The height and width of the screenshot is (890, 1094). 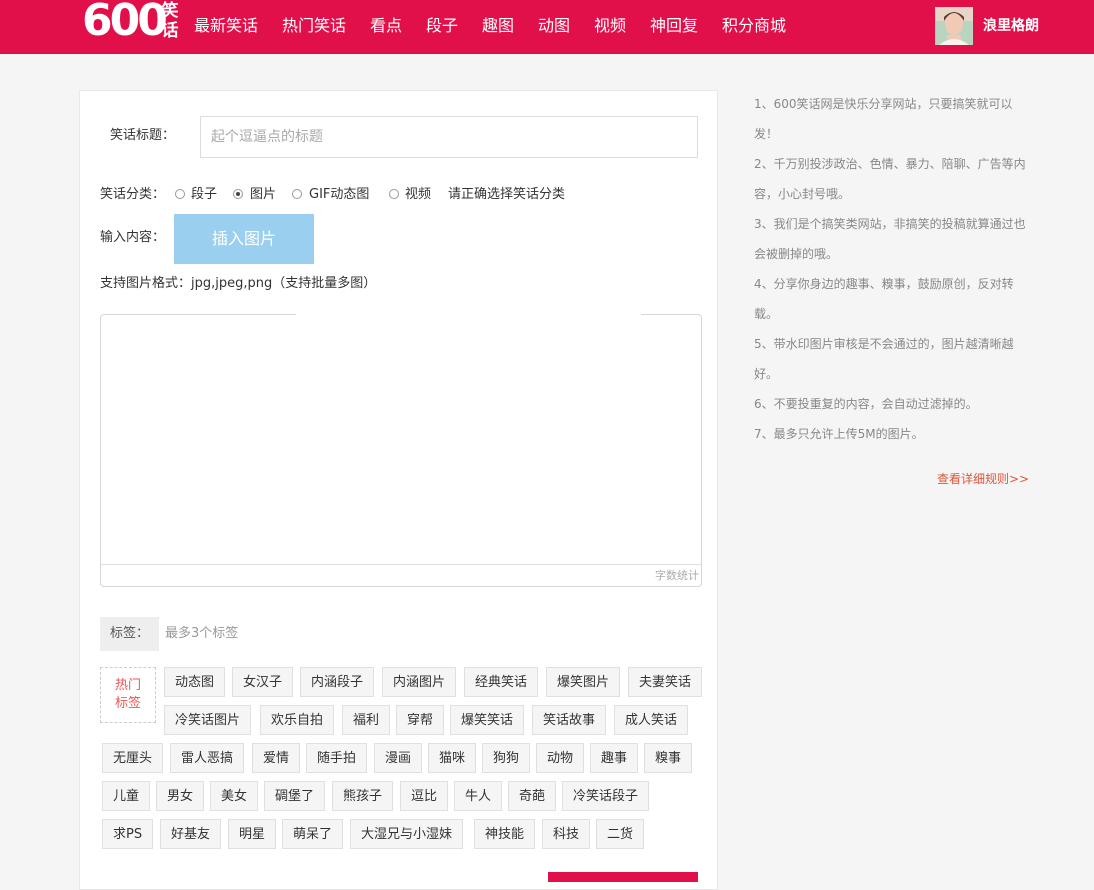 I want to click on category-radio-image, so click(x=238, y=194).